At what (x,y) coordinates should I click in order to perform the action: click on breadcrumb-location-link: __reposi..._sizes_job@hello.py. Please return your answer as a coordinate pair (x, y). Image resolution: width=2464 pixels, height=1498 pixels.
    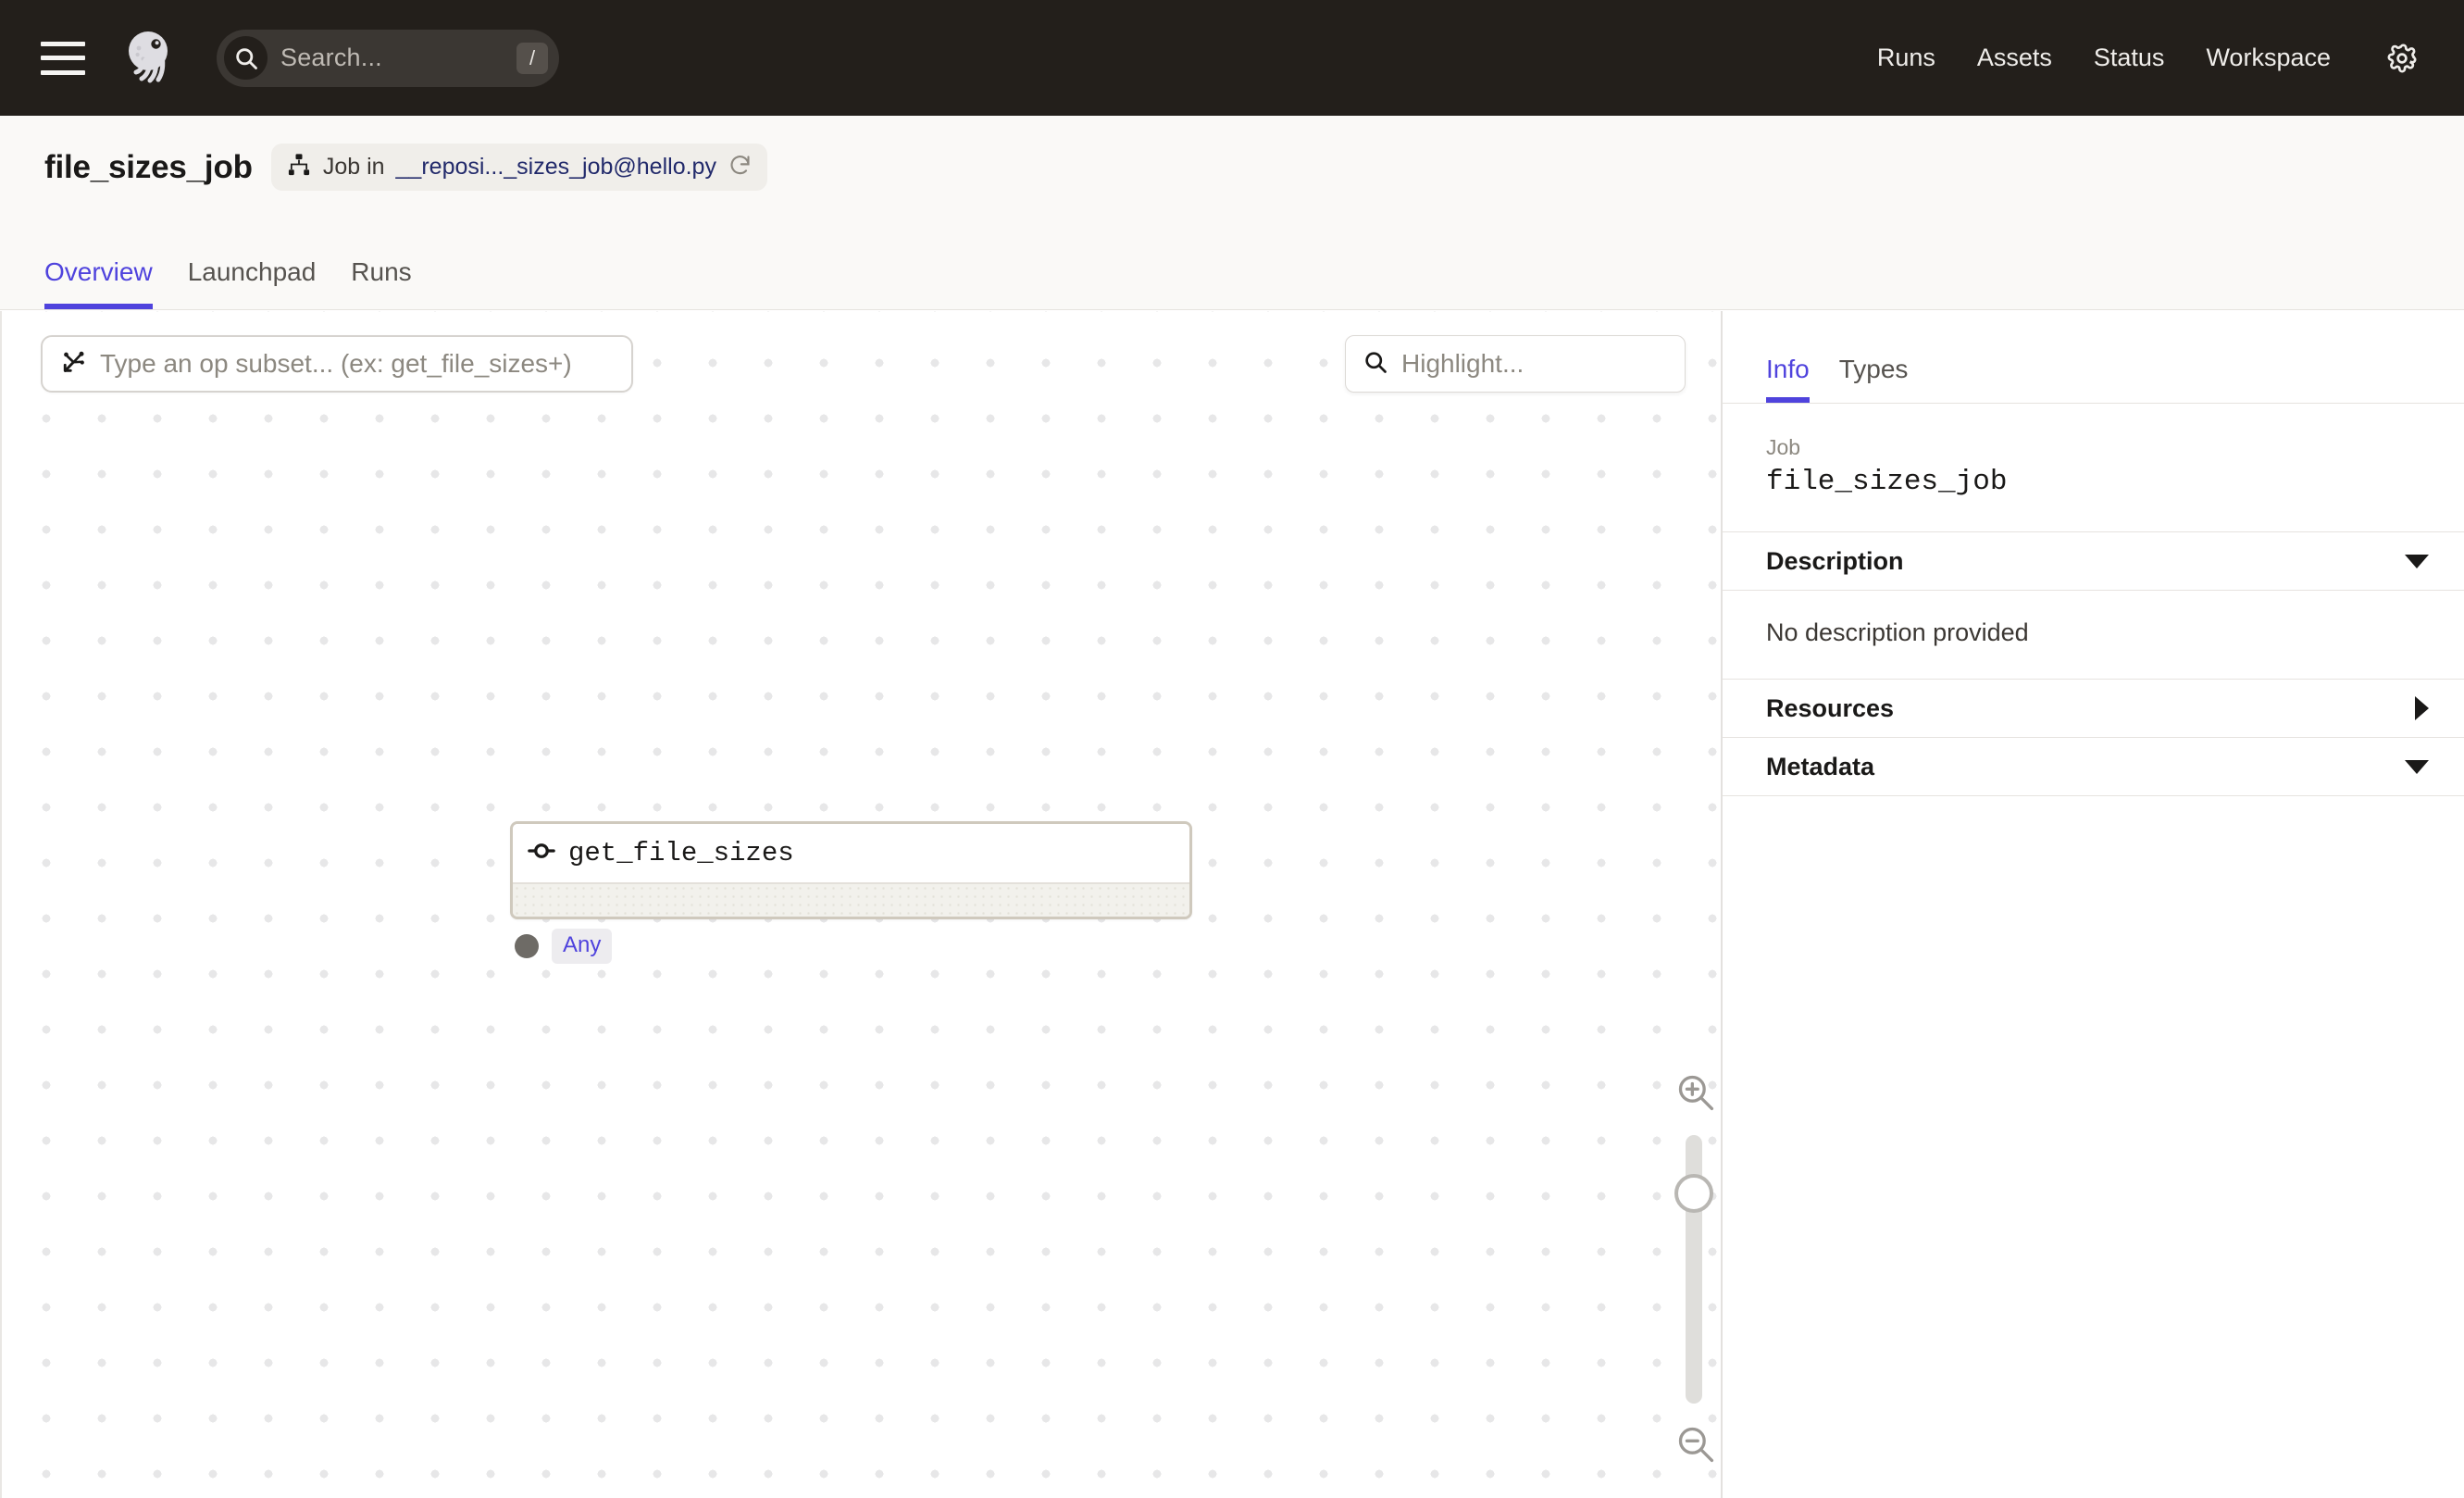
    Looking at the image, I should click on (556, 167).